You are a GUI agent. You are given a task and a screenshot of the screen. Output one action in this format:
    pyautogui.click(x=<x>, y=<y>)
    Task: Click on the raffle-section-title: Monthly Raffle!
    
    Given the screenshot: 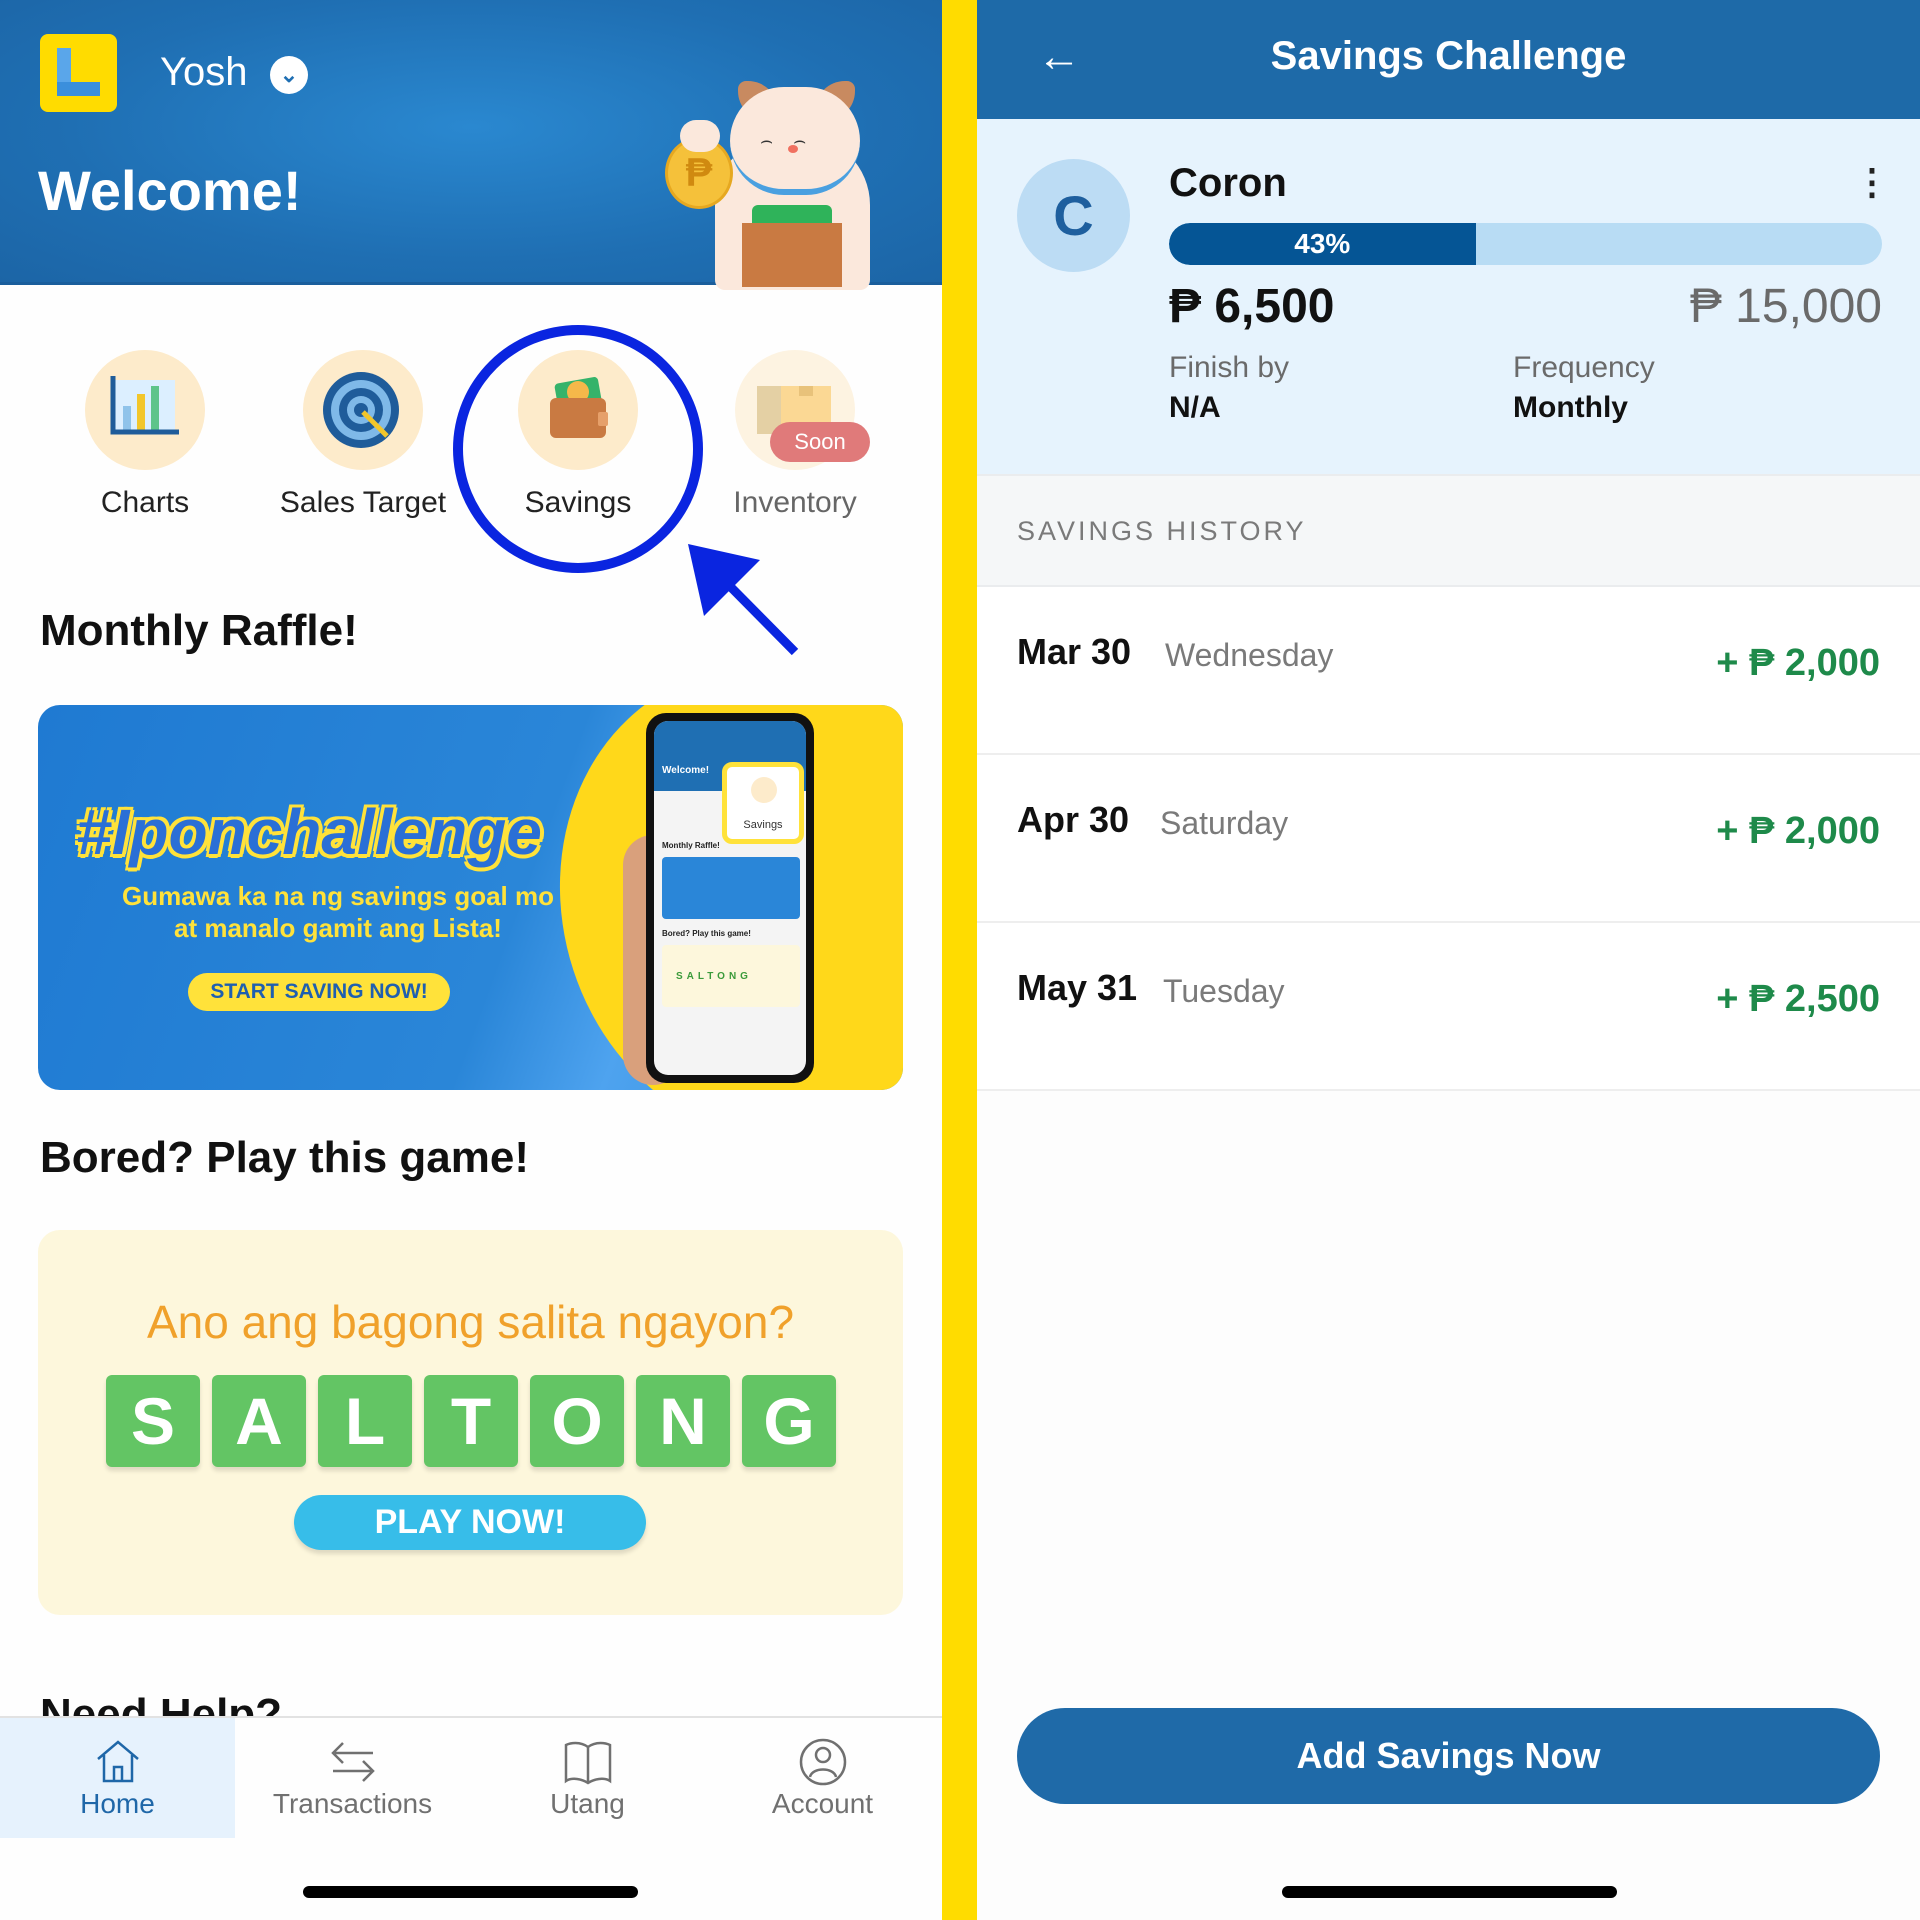 What is the action you would take?
    pyautogui.click(x=199, y=630)
    